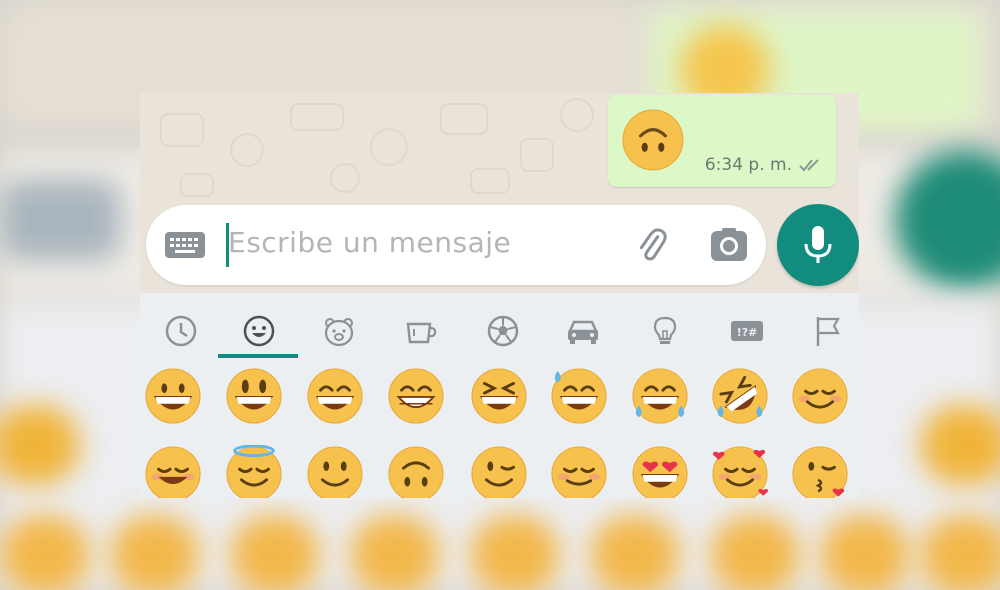 The width and height of the screenshot is (1000, 590). I want to click on halo-icon, so click(254, 471).